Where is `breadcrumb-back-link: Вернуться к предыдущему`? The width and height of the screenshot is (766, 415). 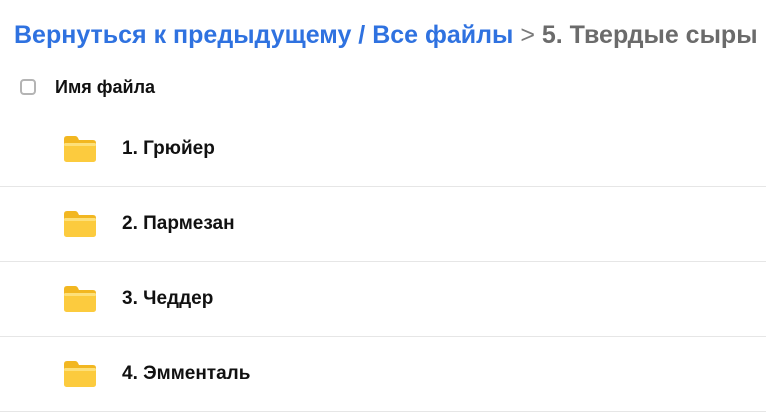
breadcrumb-back-link: Вернуться к предыдущему is located at coordinates (182, 35).